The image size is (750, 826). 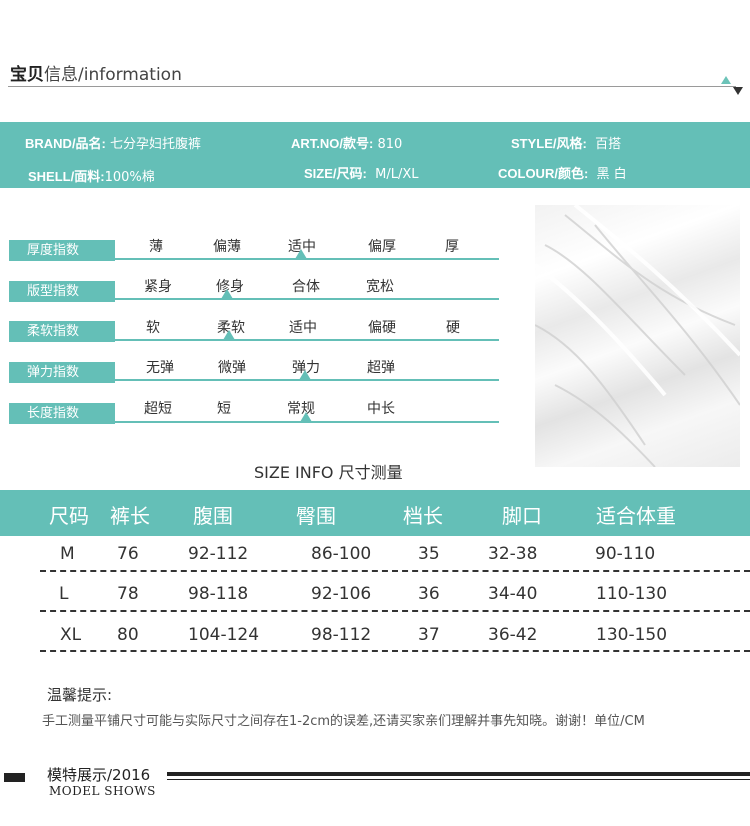 I want to click on model-show-subtitle: MODEL SHOWS, so click(x=102, y=791).